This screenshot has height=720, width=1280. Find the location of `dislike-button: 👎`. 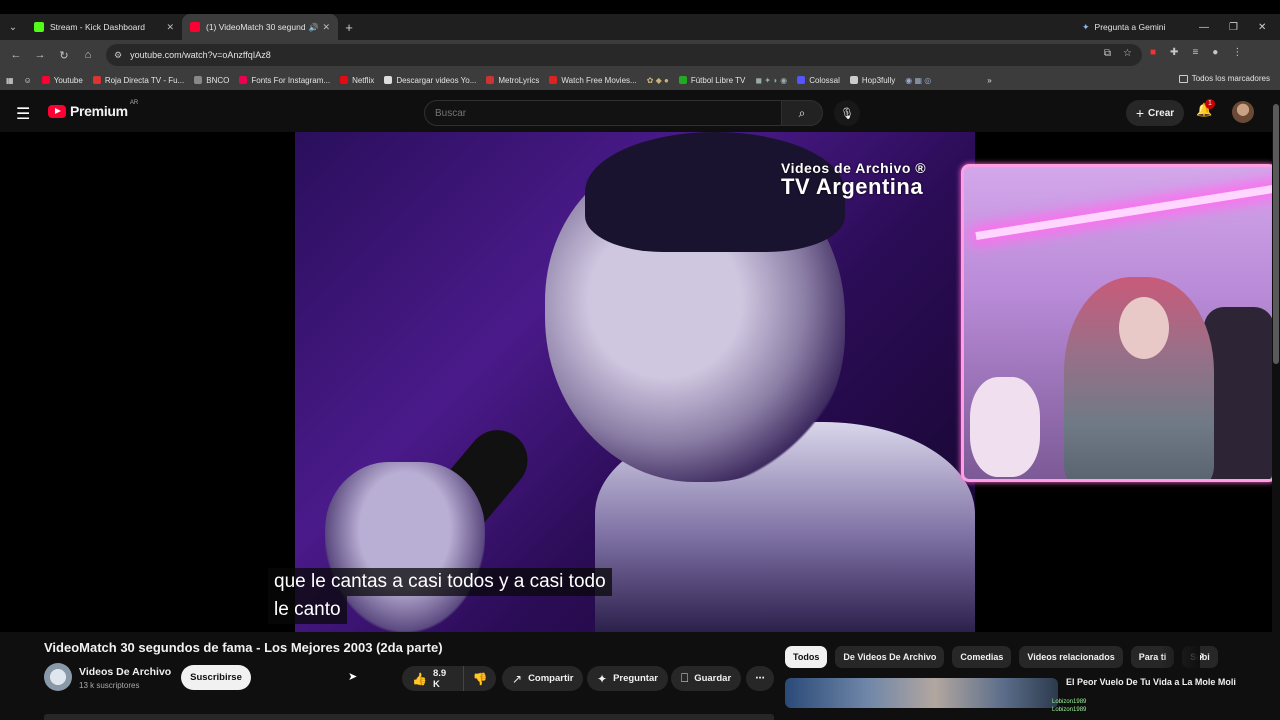

dislike-button: 👎 is located at coordinates (480, 678).